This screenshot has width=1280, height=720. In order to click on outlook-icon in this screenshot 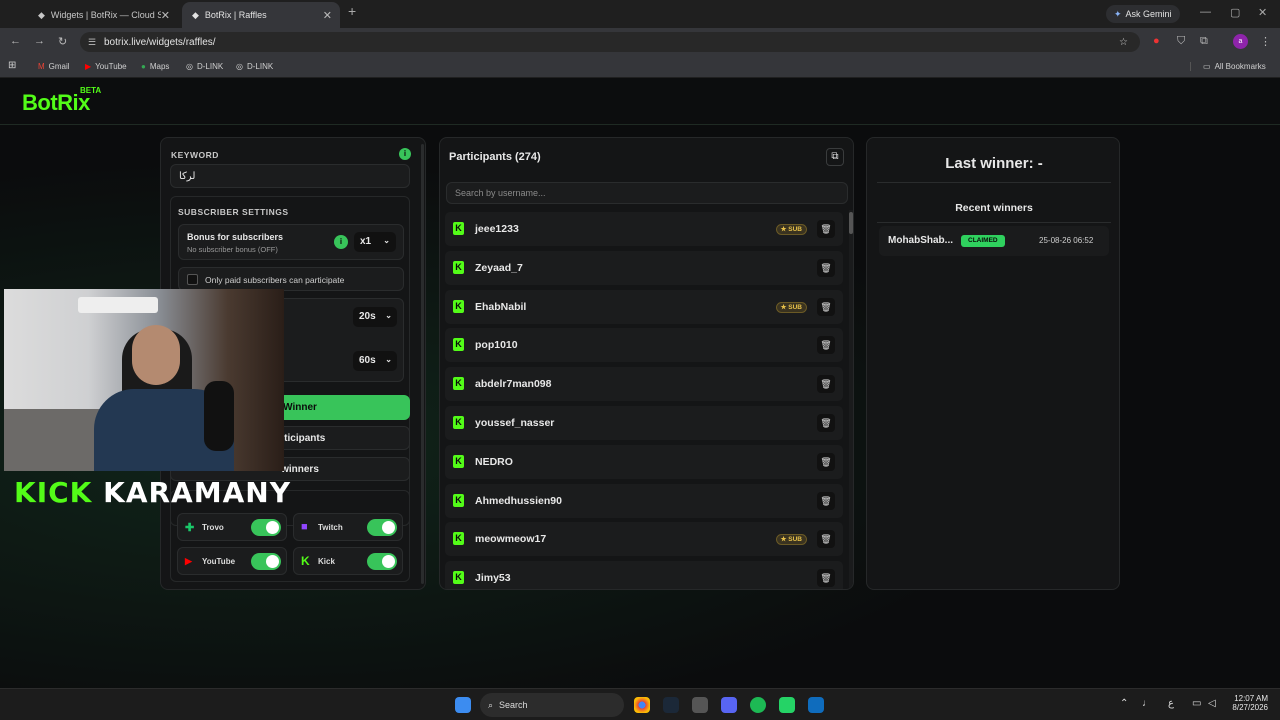, I will do `click(816, 705)`.